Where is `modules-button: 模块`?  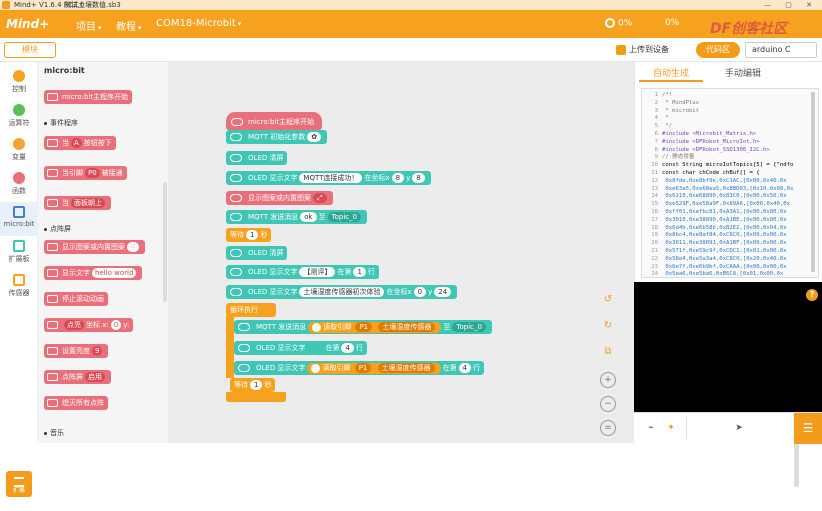
modules-button: 模块 is located at coordinates (30, 50).